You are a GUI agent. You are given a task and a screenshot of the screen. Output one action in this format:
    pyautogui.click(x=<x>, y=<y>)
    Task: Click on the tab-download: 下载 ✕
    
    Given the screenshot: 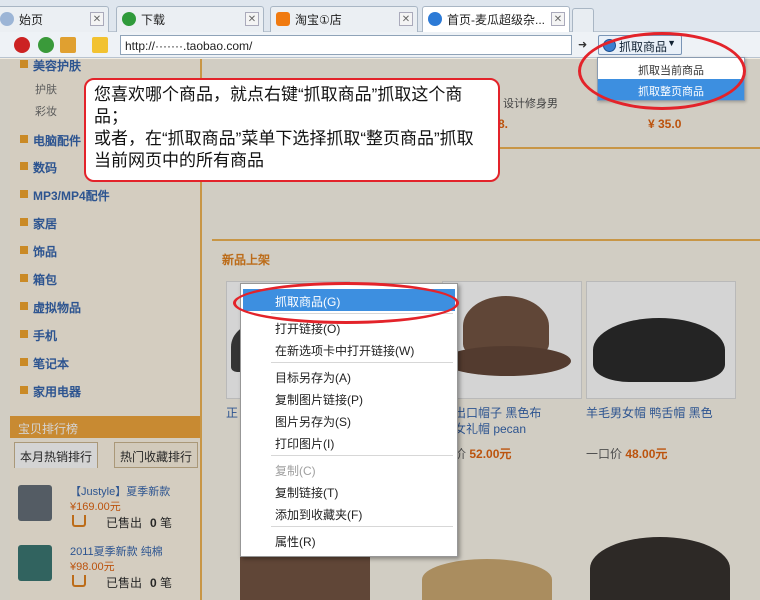 What is the action you would take?
    pyautogui.click(x=190, y=19)
    